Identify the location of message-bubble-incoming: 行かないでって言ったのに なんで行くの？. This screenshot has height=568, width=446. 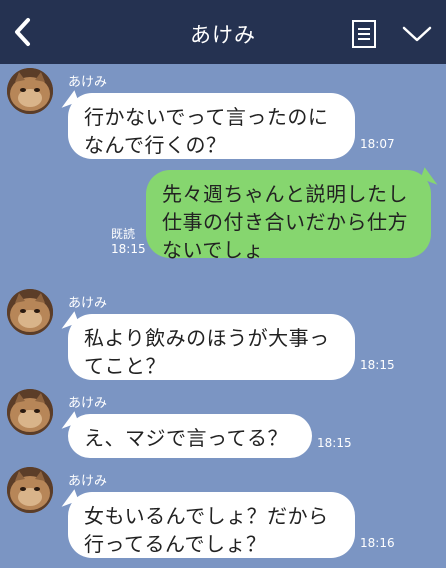
(211, 126).